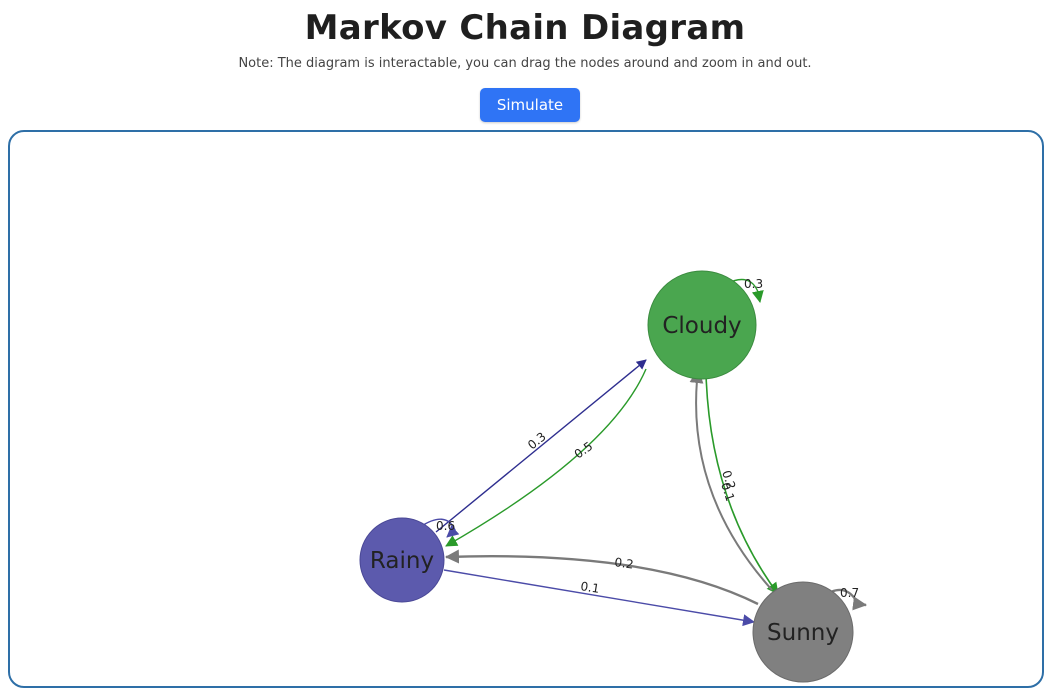  Describe the element at coordinates (849, 593) in the screenshot. I see `edge-label-sunny-self: 0.7` at that location.